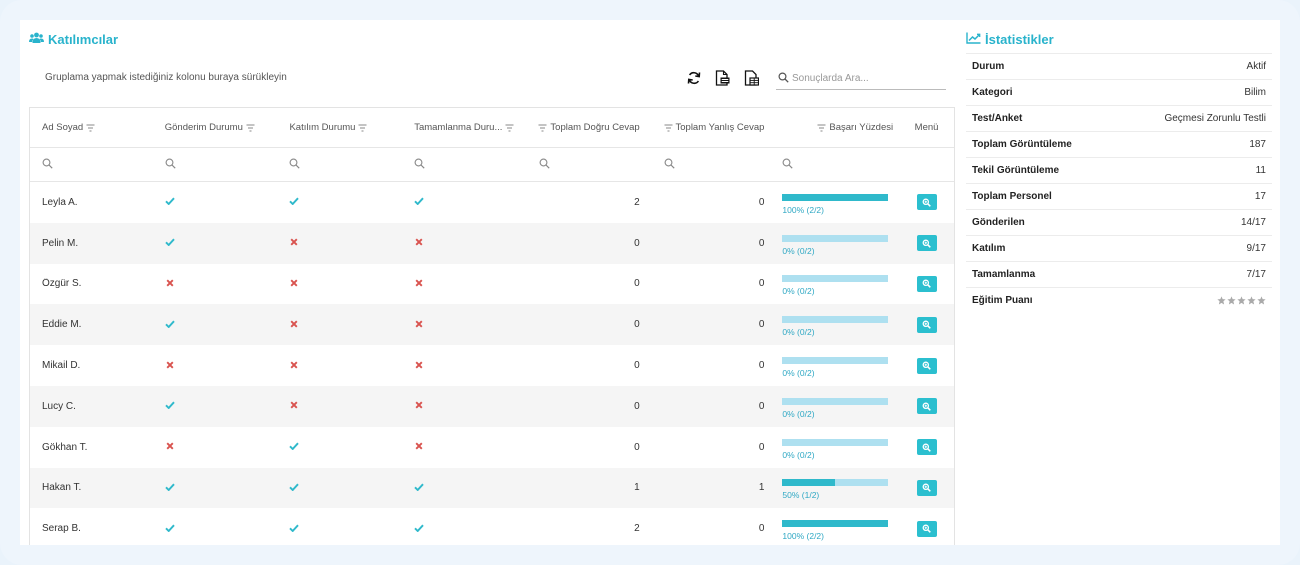 Image resolution: width=1300 pixels, height=565 pixels. What do you see at coordinates (215, 165) in the screenshot?
I see `filter-cell-sent` at bounding box center [215, 165].